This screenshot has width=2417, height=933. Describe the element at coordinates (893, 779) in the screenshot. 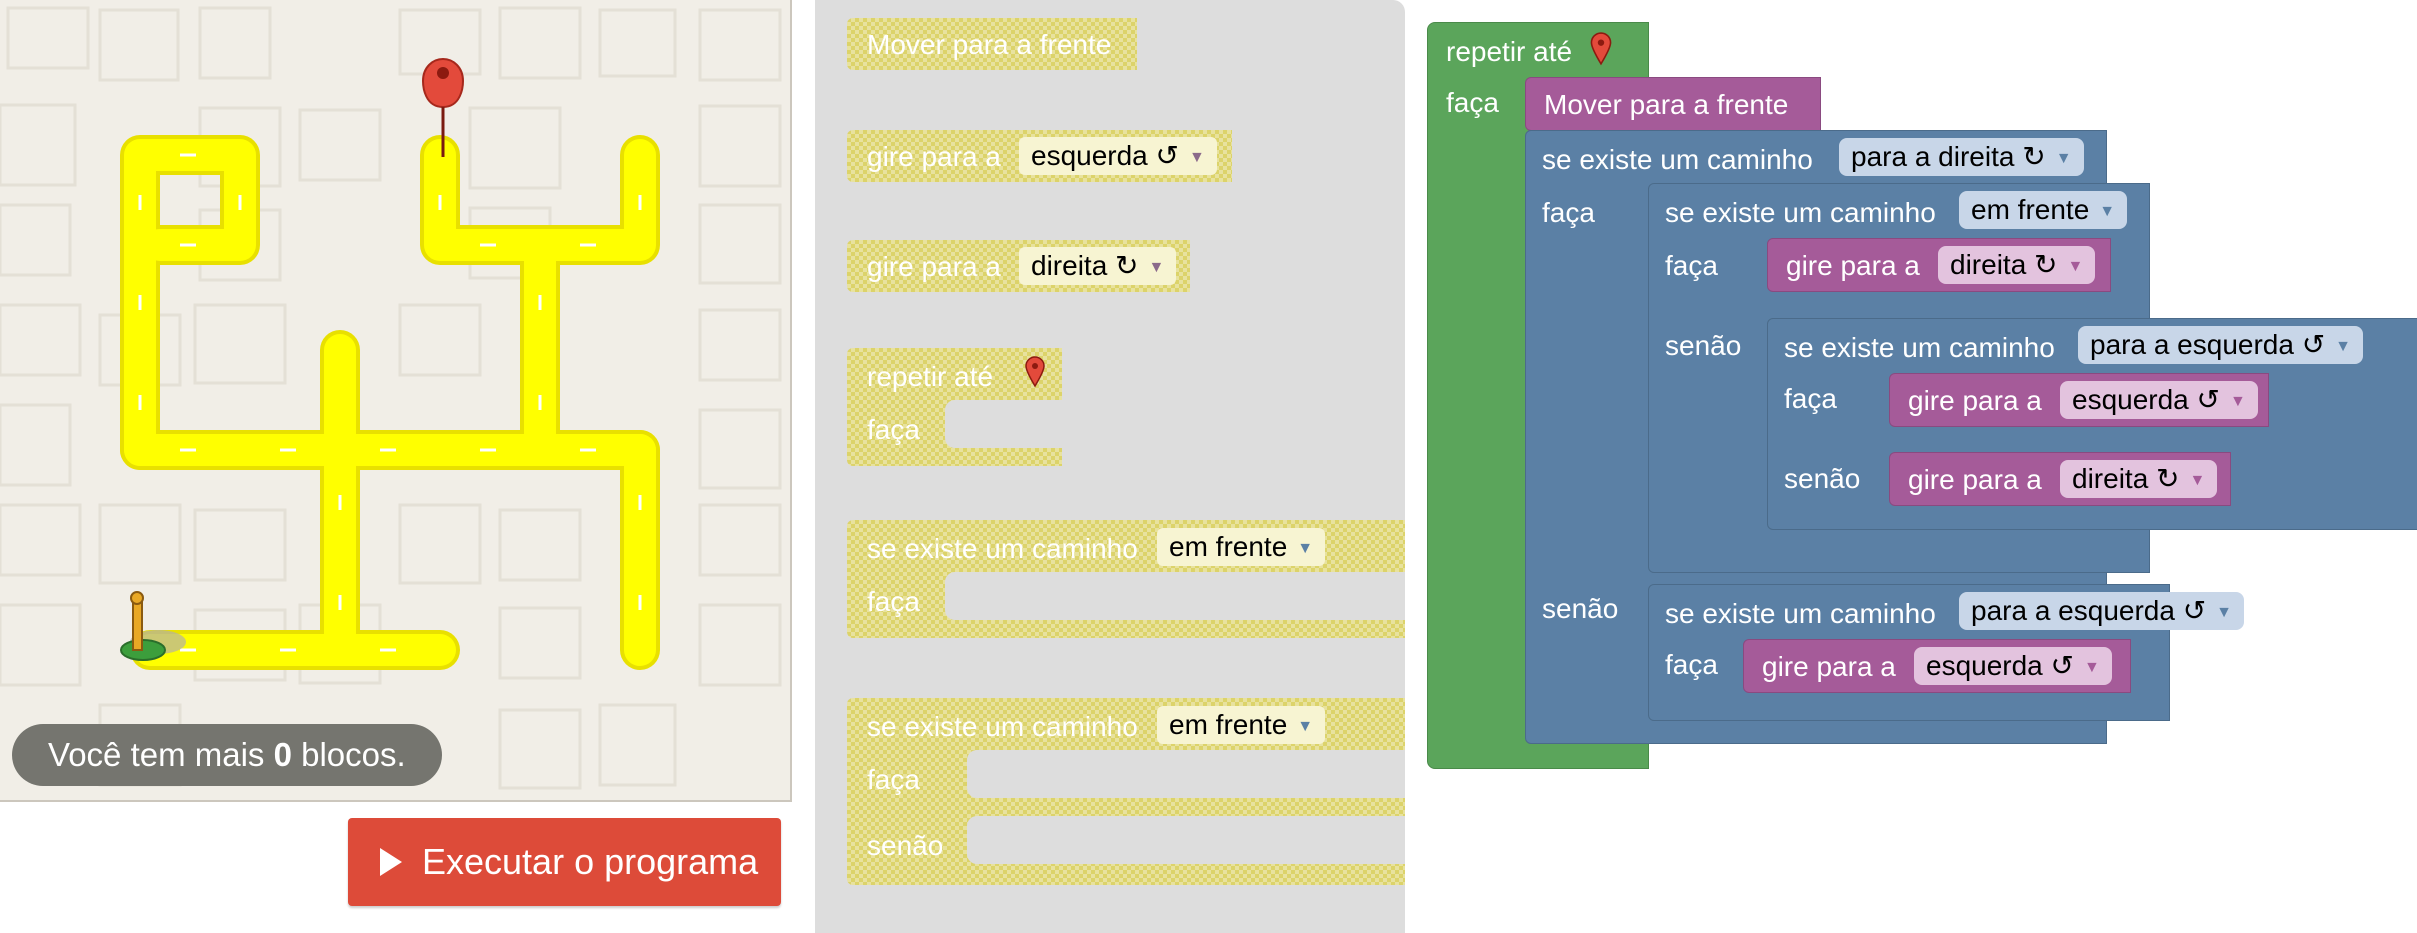

I see `toolbox-if-else-do-label: faça` at that location.